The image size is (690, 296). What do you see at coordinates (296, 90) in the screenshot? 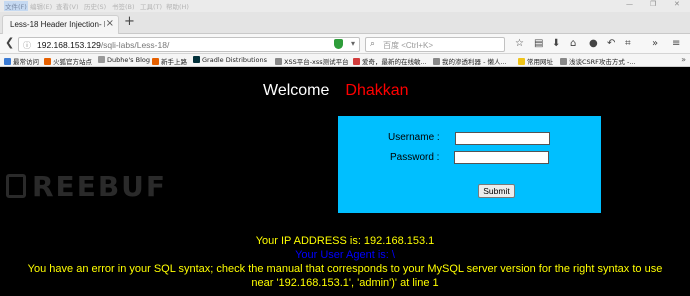
I see `welcome-text: Welcome` at bounding box center [296, 90].